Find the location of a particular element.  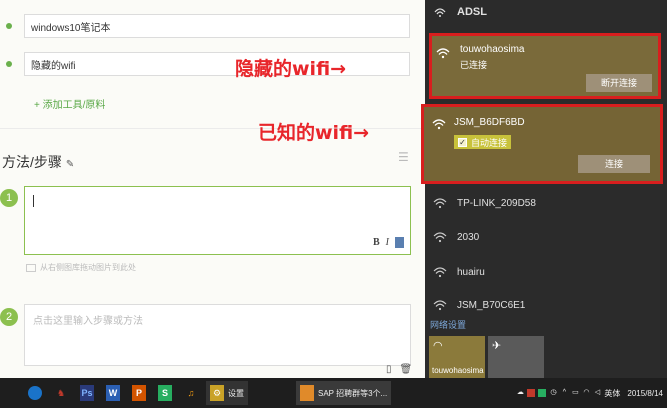

spreadsheet-icon: S is located at coordinates (165, 393).